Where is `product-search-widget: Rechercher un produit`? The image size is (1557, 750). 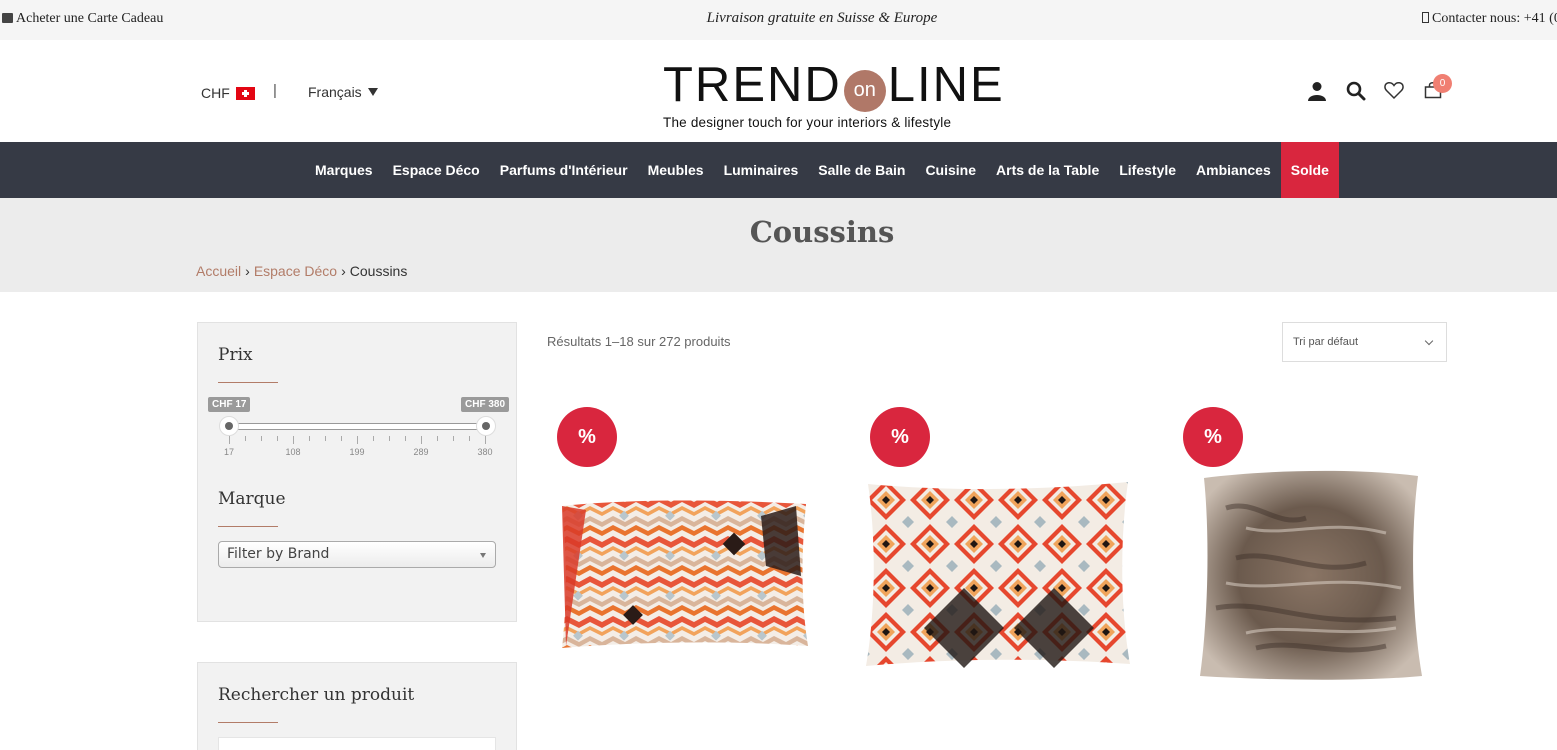
product-search-widget: Rechercher un produit is located at coordinates (357, 706).